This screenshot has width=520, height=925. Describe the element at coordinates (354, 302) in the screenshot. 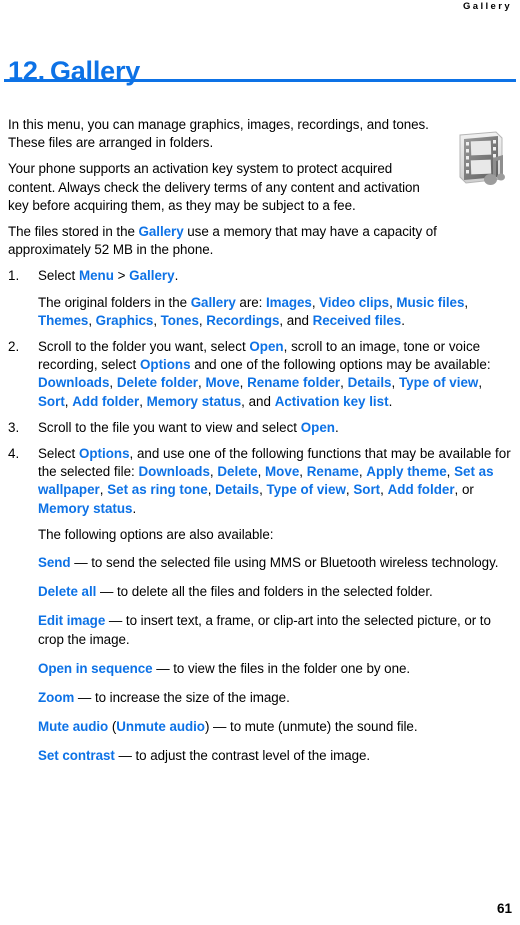

I see `link-video-clips: Video clips` at that location.